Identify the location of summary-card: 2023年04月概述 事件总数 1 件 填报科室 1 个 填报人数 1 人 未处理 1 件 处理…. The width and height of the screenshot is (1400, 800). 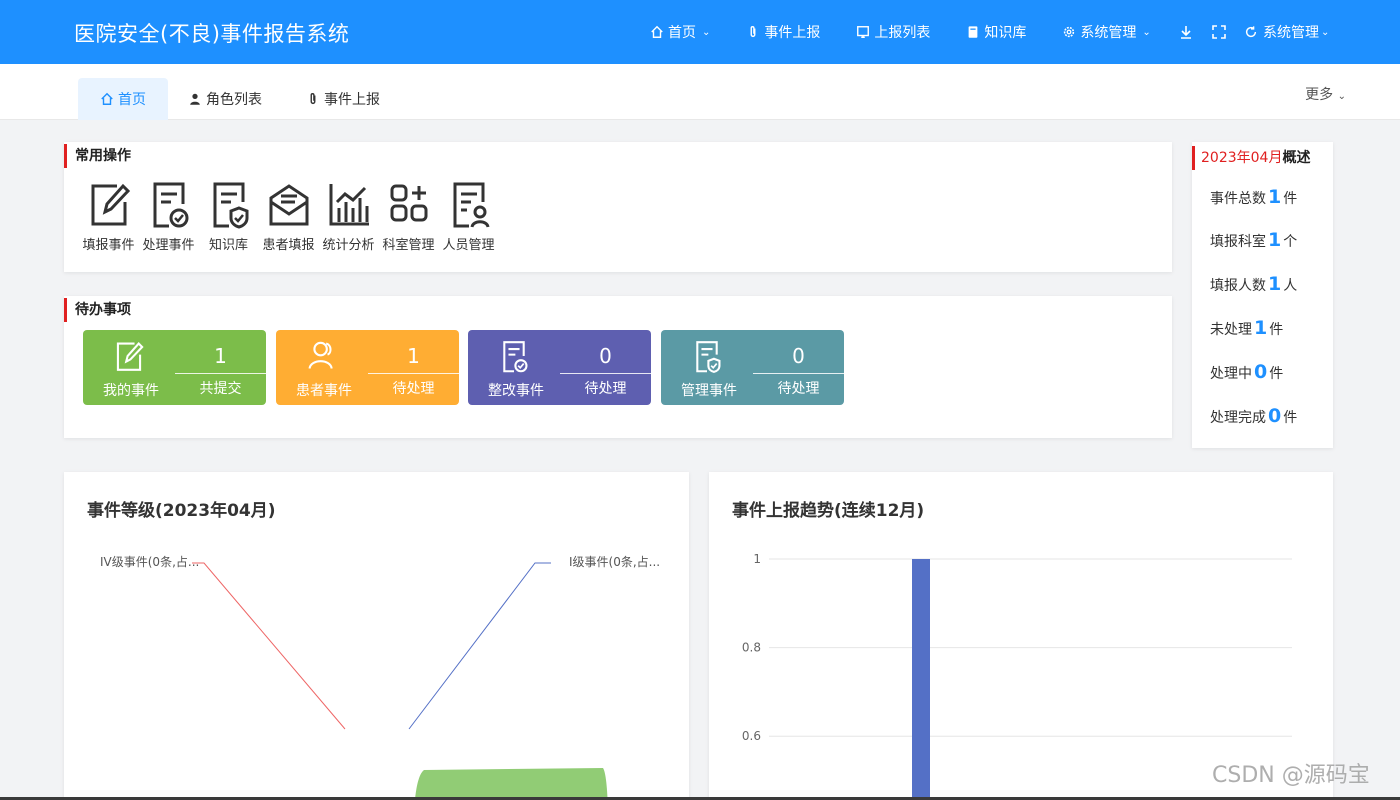
(1262, 295).